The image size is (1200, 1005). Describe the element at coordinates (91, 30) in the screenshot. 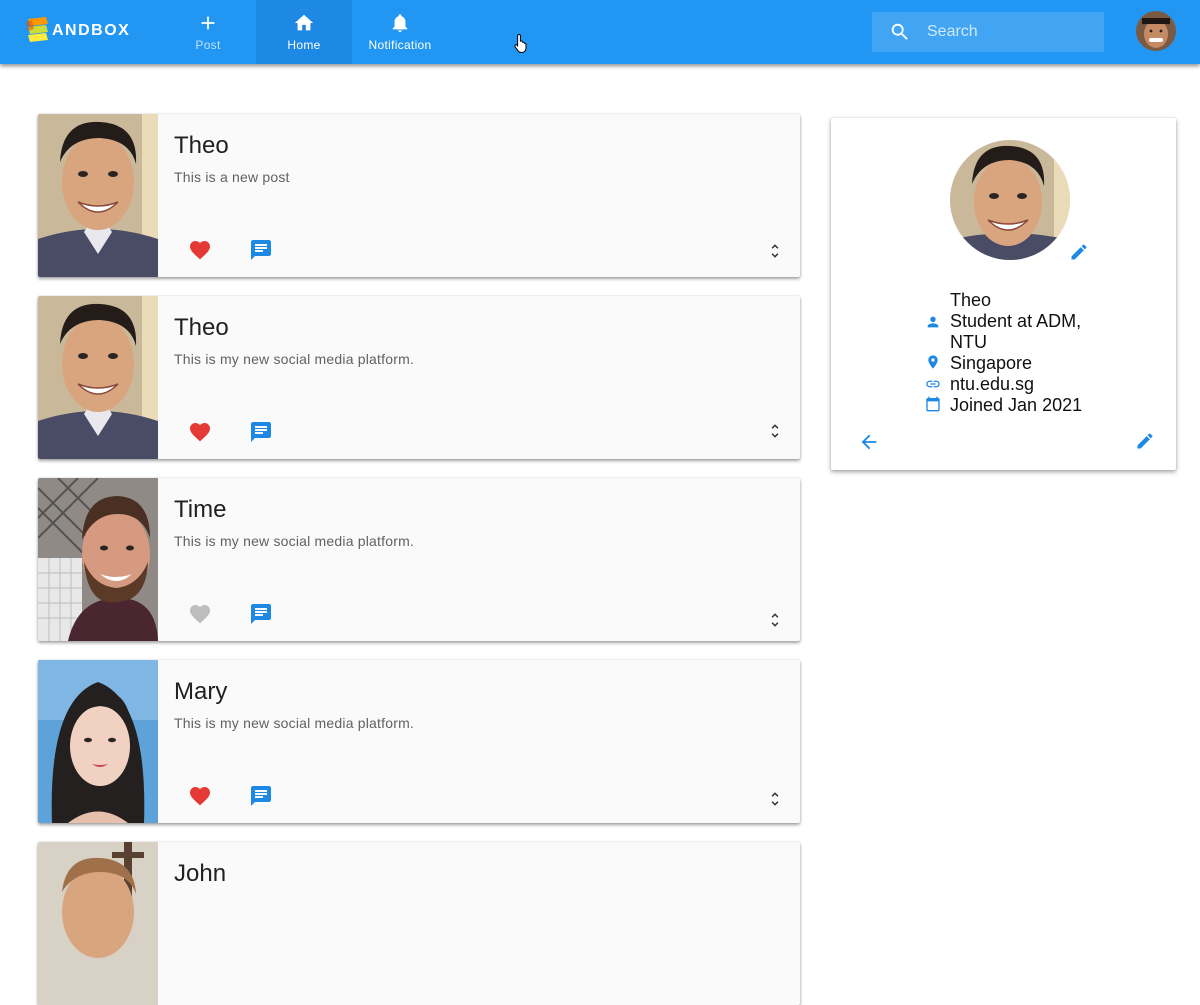

I see `logo-text: ANDBOX` at that location.